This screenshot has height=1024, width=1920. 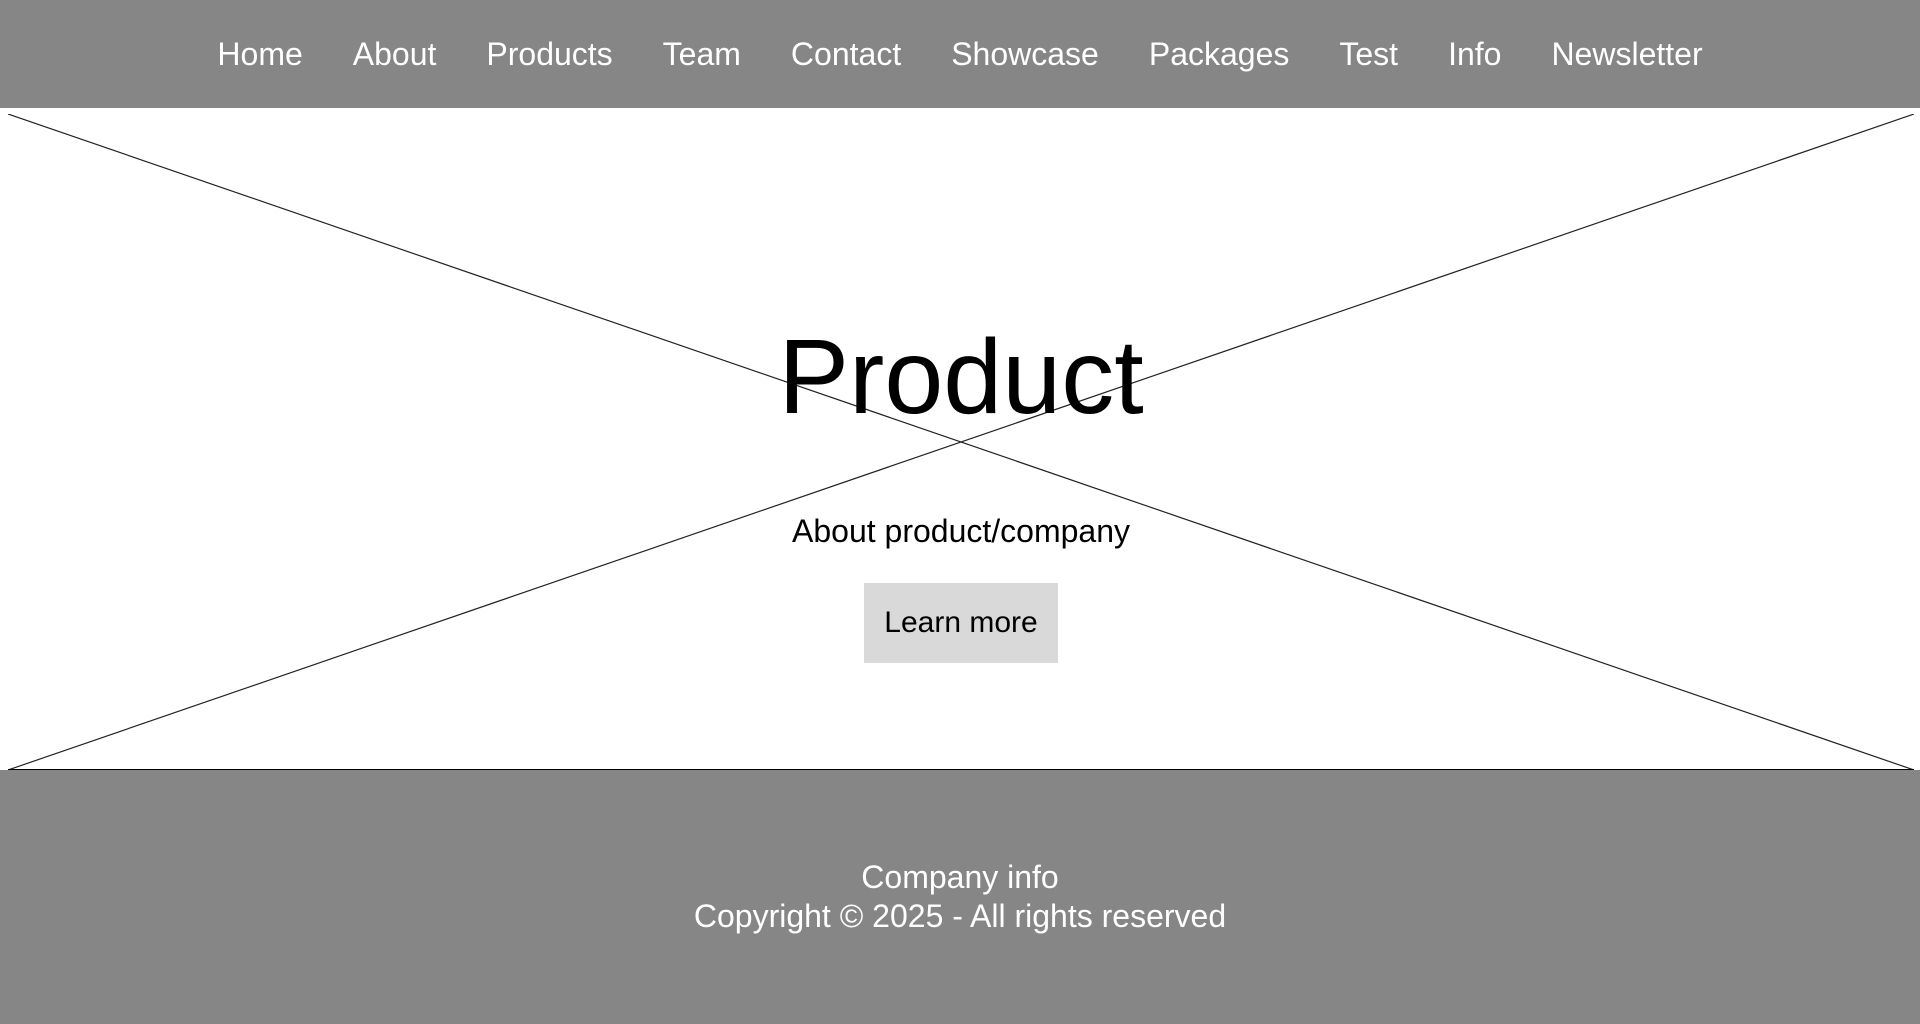 I want to click on nav-item-home: Home, so click(x=259, y=54).